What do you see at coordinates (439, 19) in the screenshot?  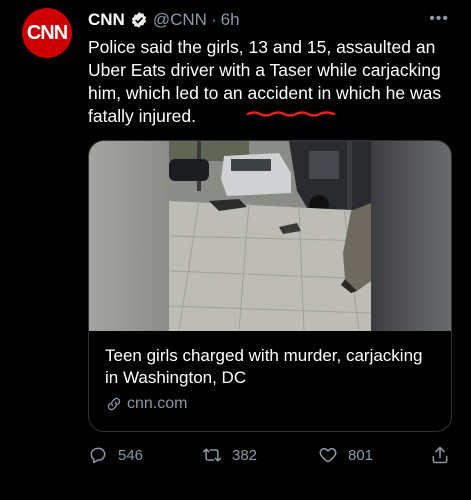 I see `more-icon: •••` at bounding box center [439, 19].